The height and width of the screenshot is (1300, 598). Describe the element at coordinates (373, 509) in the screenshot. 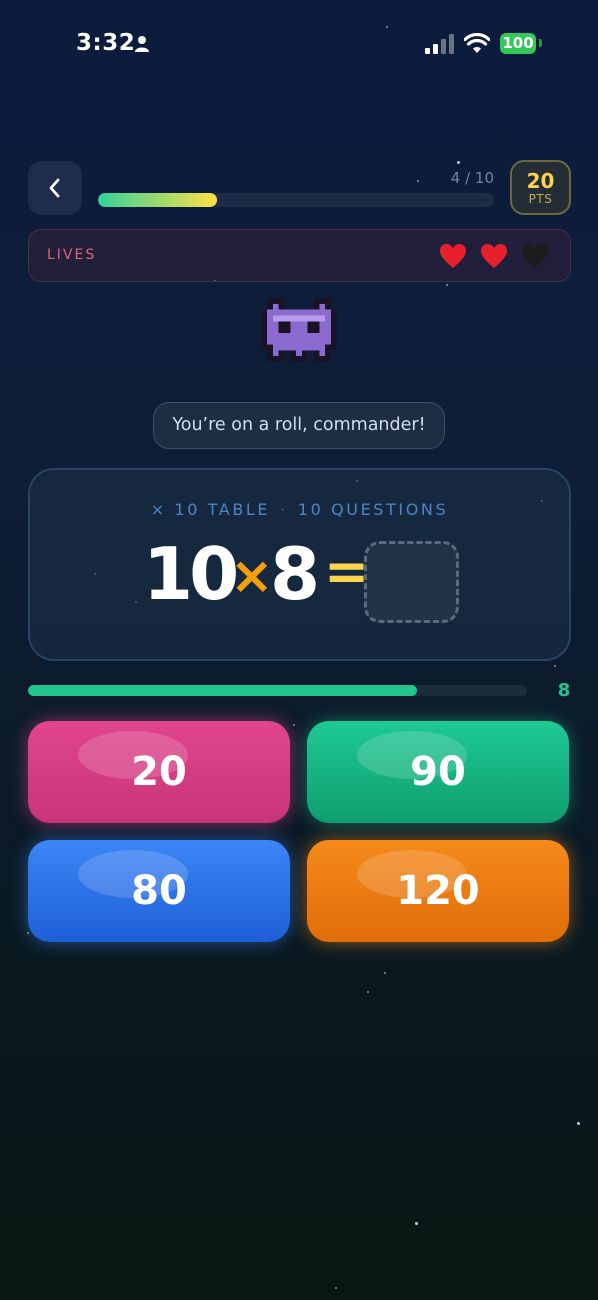

I see `question-count-label: 10 QUESTIONS` at that location.